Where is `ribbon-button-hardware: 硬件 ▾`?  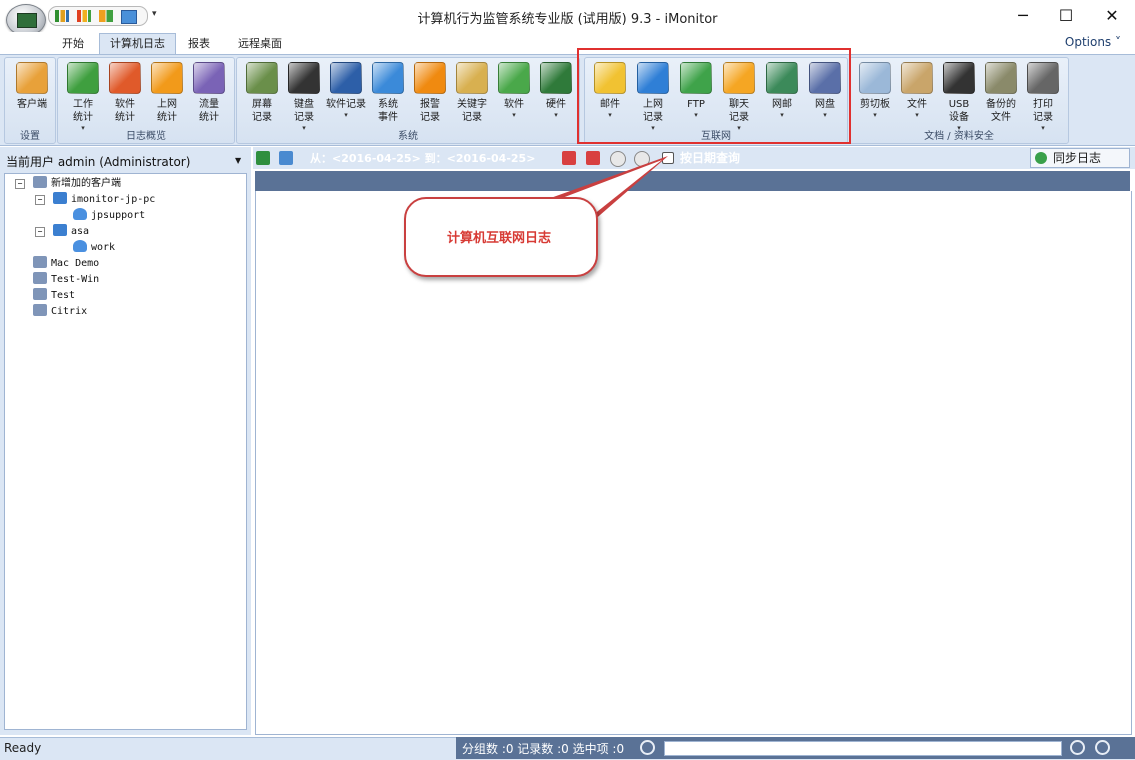 ribbon-button-hardware: 硬件 ▾ is located at coordinates (556, 90).